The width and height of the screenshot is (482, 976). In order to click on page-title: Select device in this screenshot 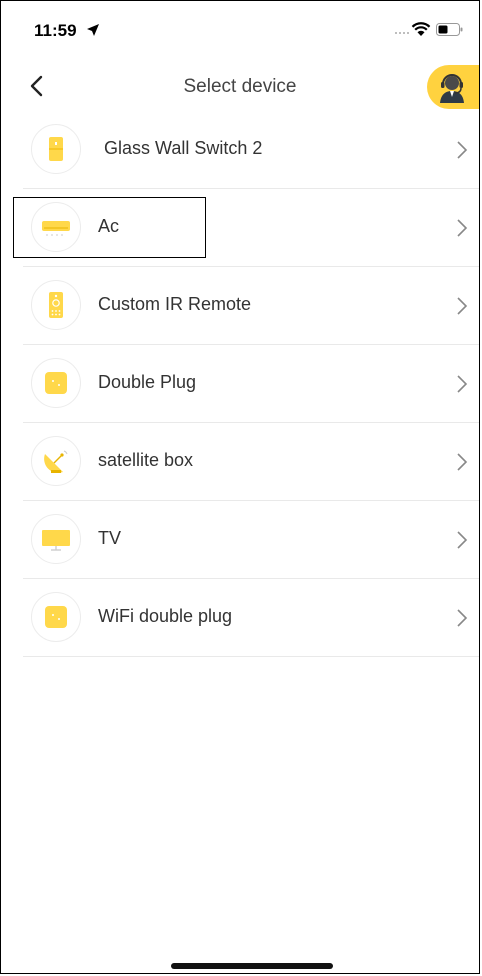, I will do `click(240, 86)`.